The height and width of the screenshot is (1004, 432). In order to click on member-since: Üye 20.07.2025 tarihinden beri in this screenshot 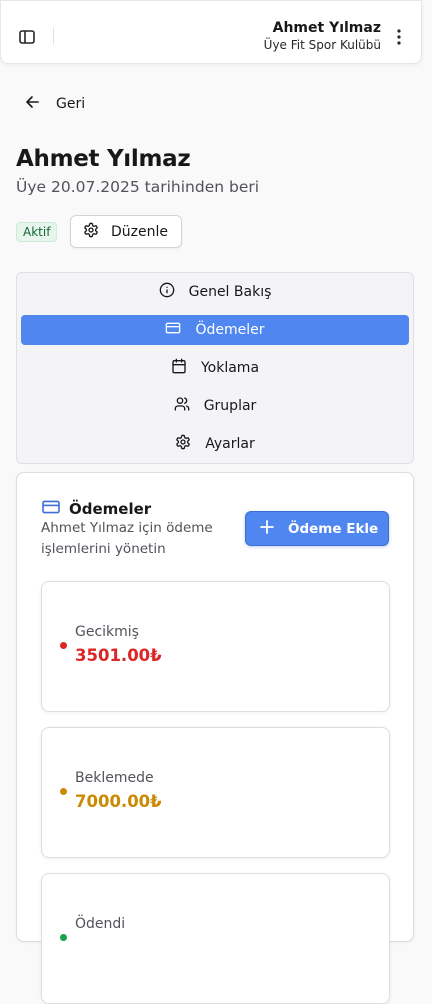, I will do `click(138, 187)`.